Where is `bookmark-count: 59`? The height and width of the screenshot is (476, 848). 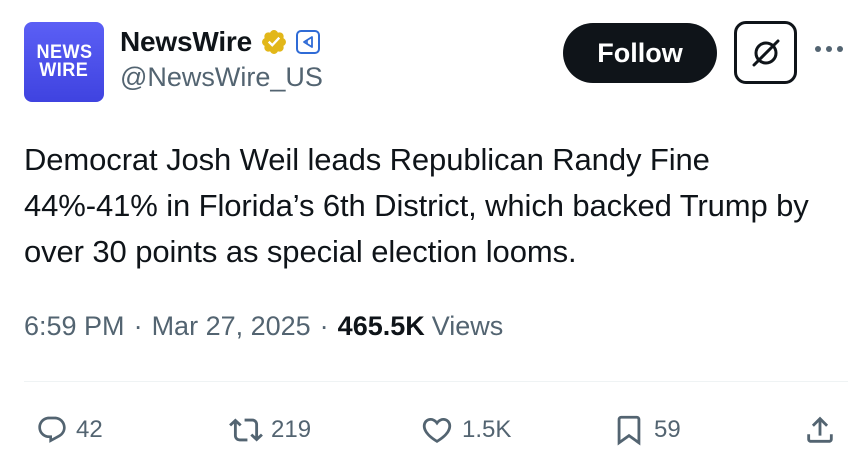 bookmark-count: 59 is located at coordinates (667, 429).